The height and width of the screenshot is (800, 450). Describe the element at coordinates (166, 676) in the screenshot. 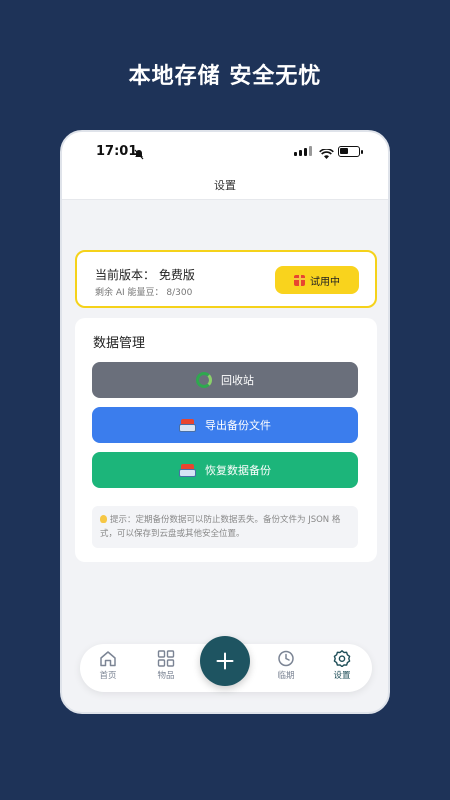

I see `tab-items-label: 物品` at that location.